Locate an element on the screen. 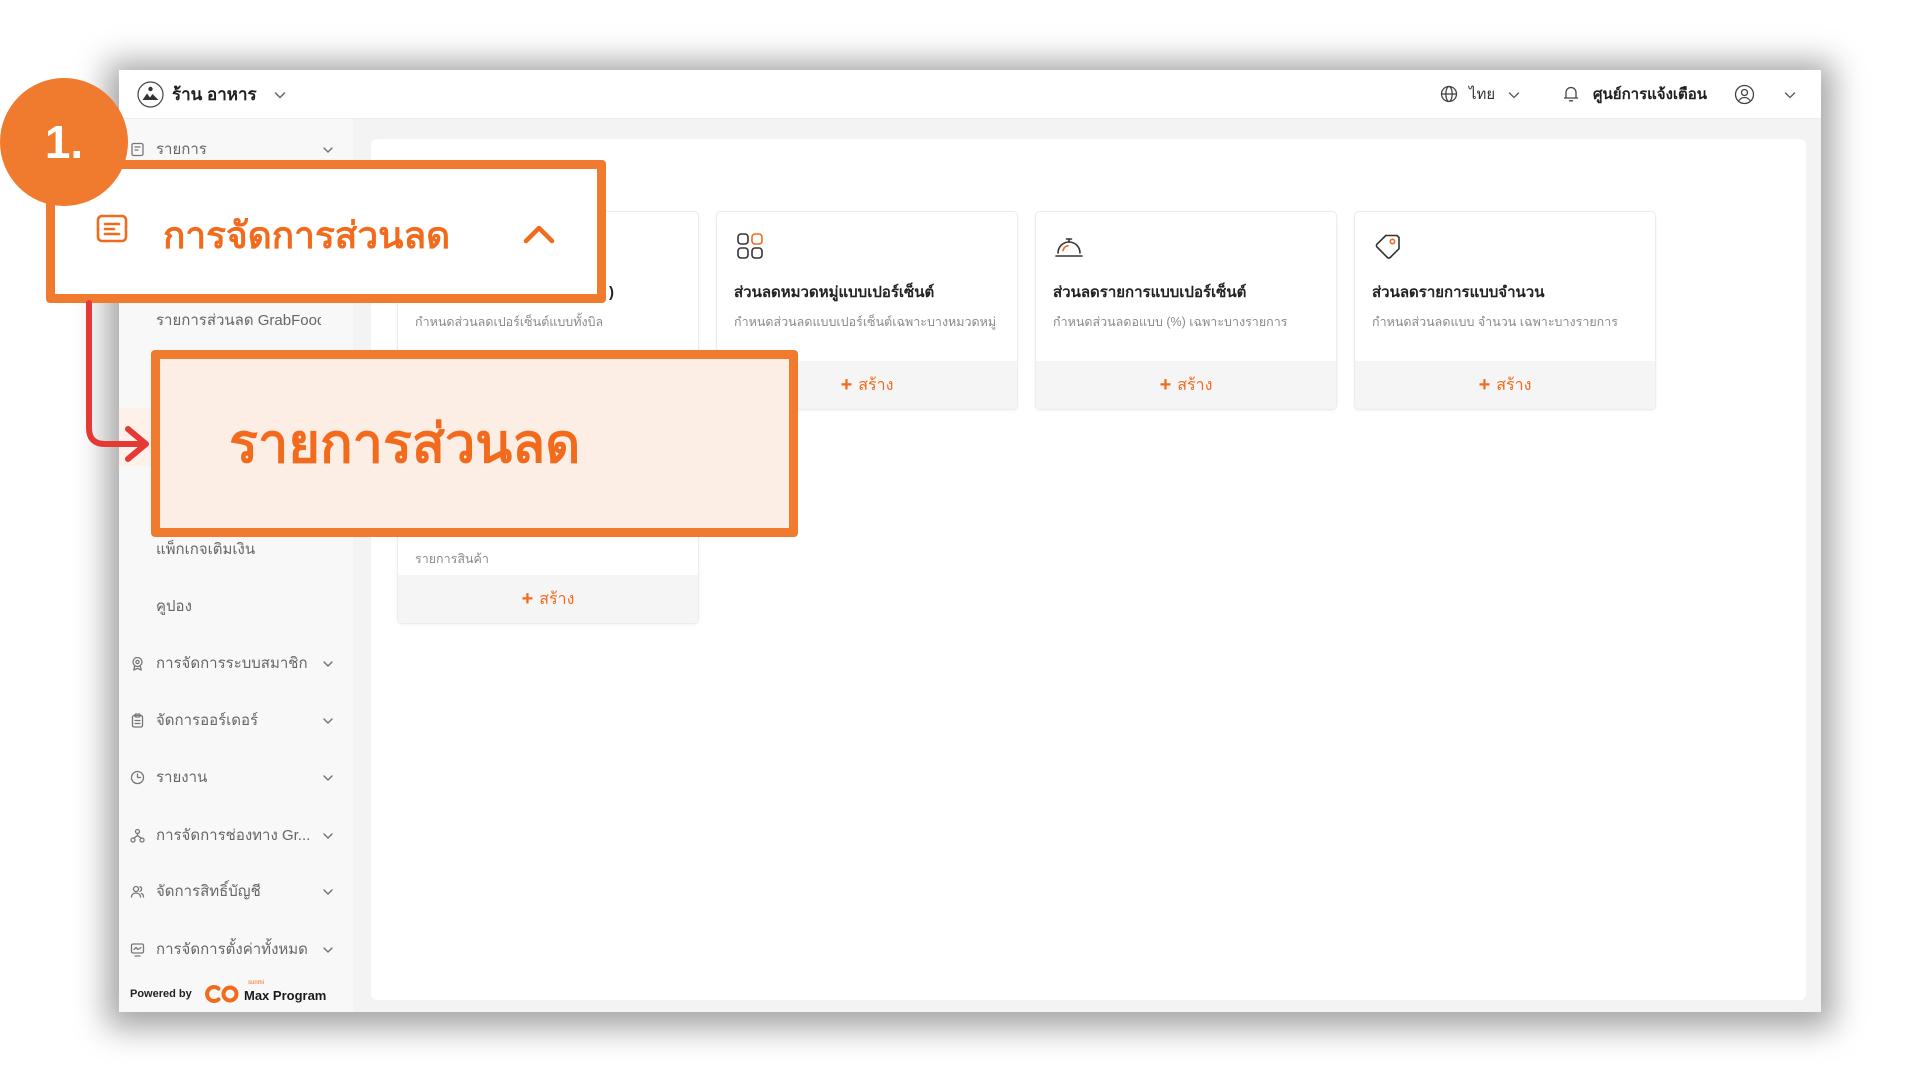  sidebar-item-label: การจัดการตั้งค่าทั้งหมด is located at coordinates (232, 949).